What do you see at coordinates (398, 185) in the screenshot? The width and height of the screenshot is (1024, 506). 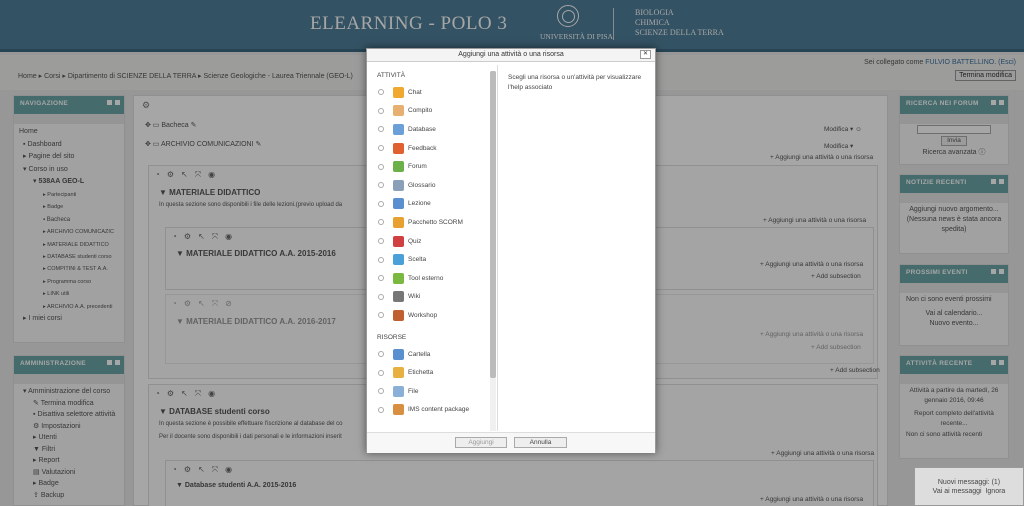 I see `glossary-icon` at bounding box center [398, 185].